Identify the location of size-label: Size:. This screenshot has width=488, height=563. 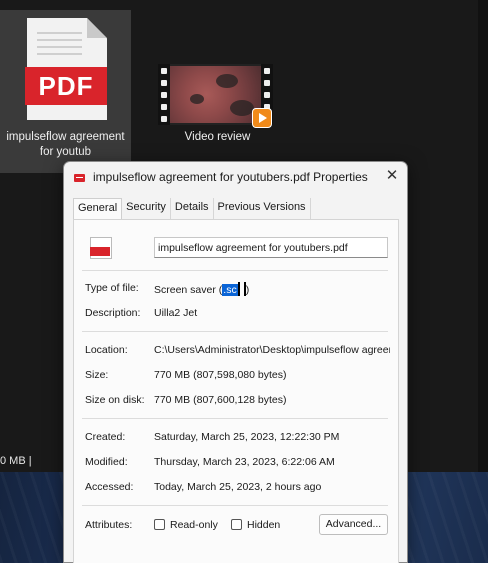
(97, 375).